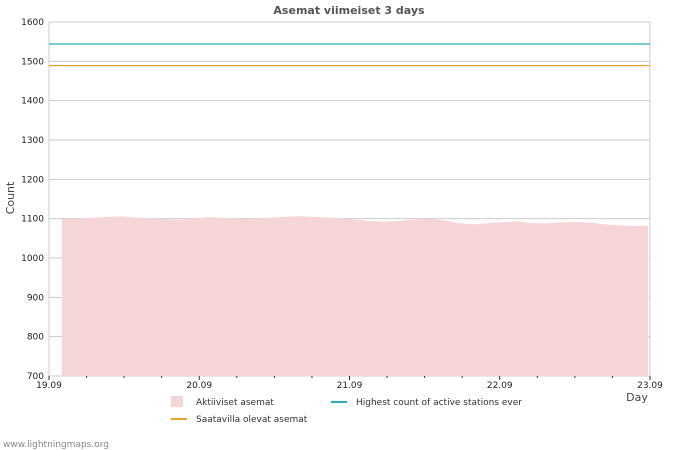  I want to click on y-tick-label: 900, so click(35, 298).